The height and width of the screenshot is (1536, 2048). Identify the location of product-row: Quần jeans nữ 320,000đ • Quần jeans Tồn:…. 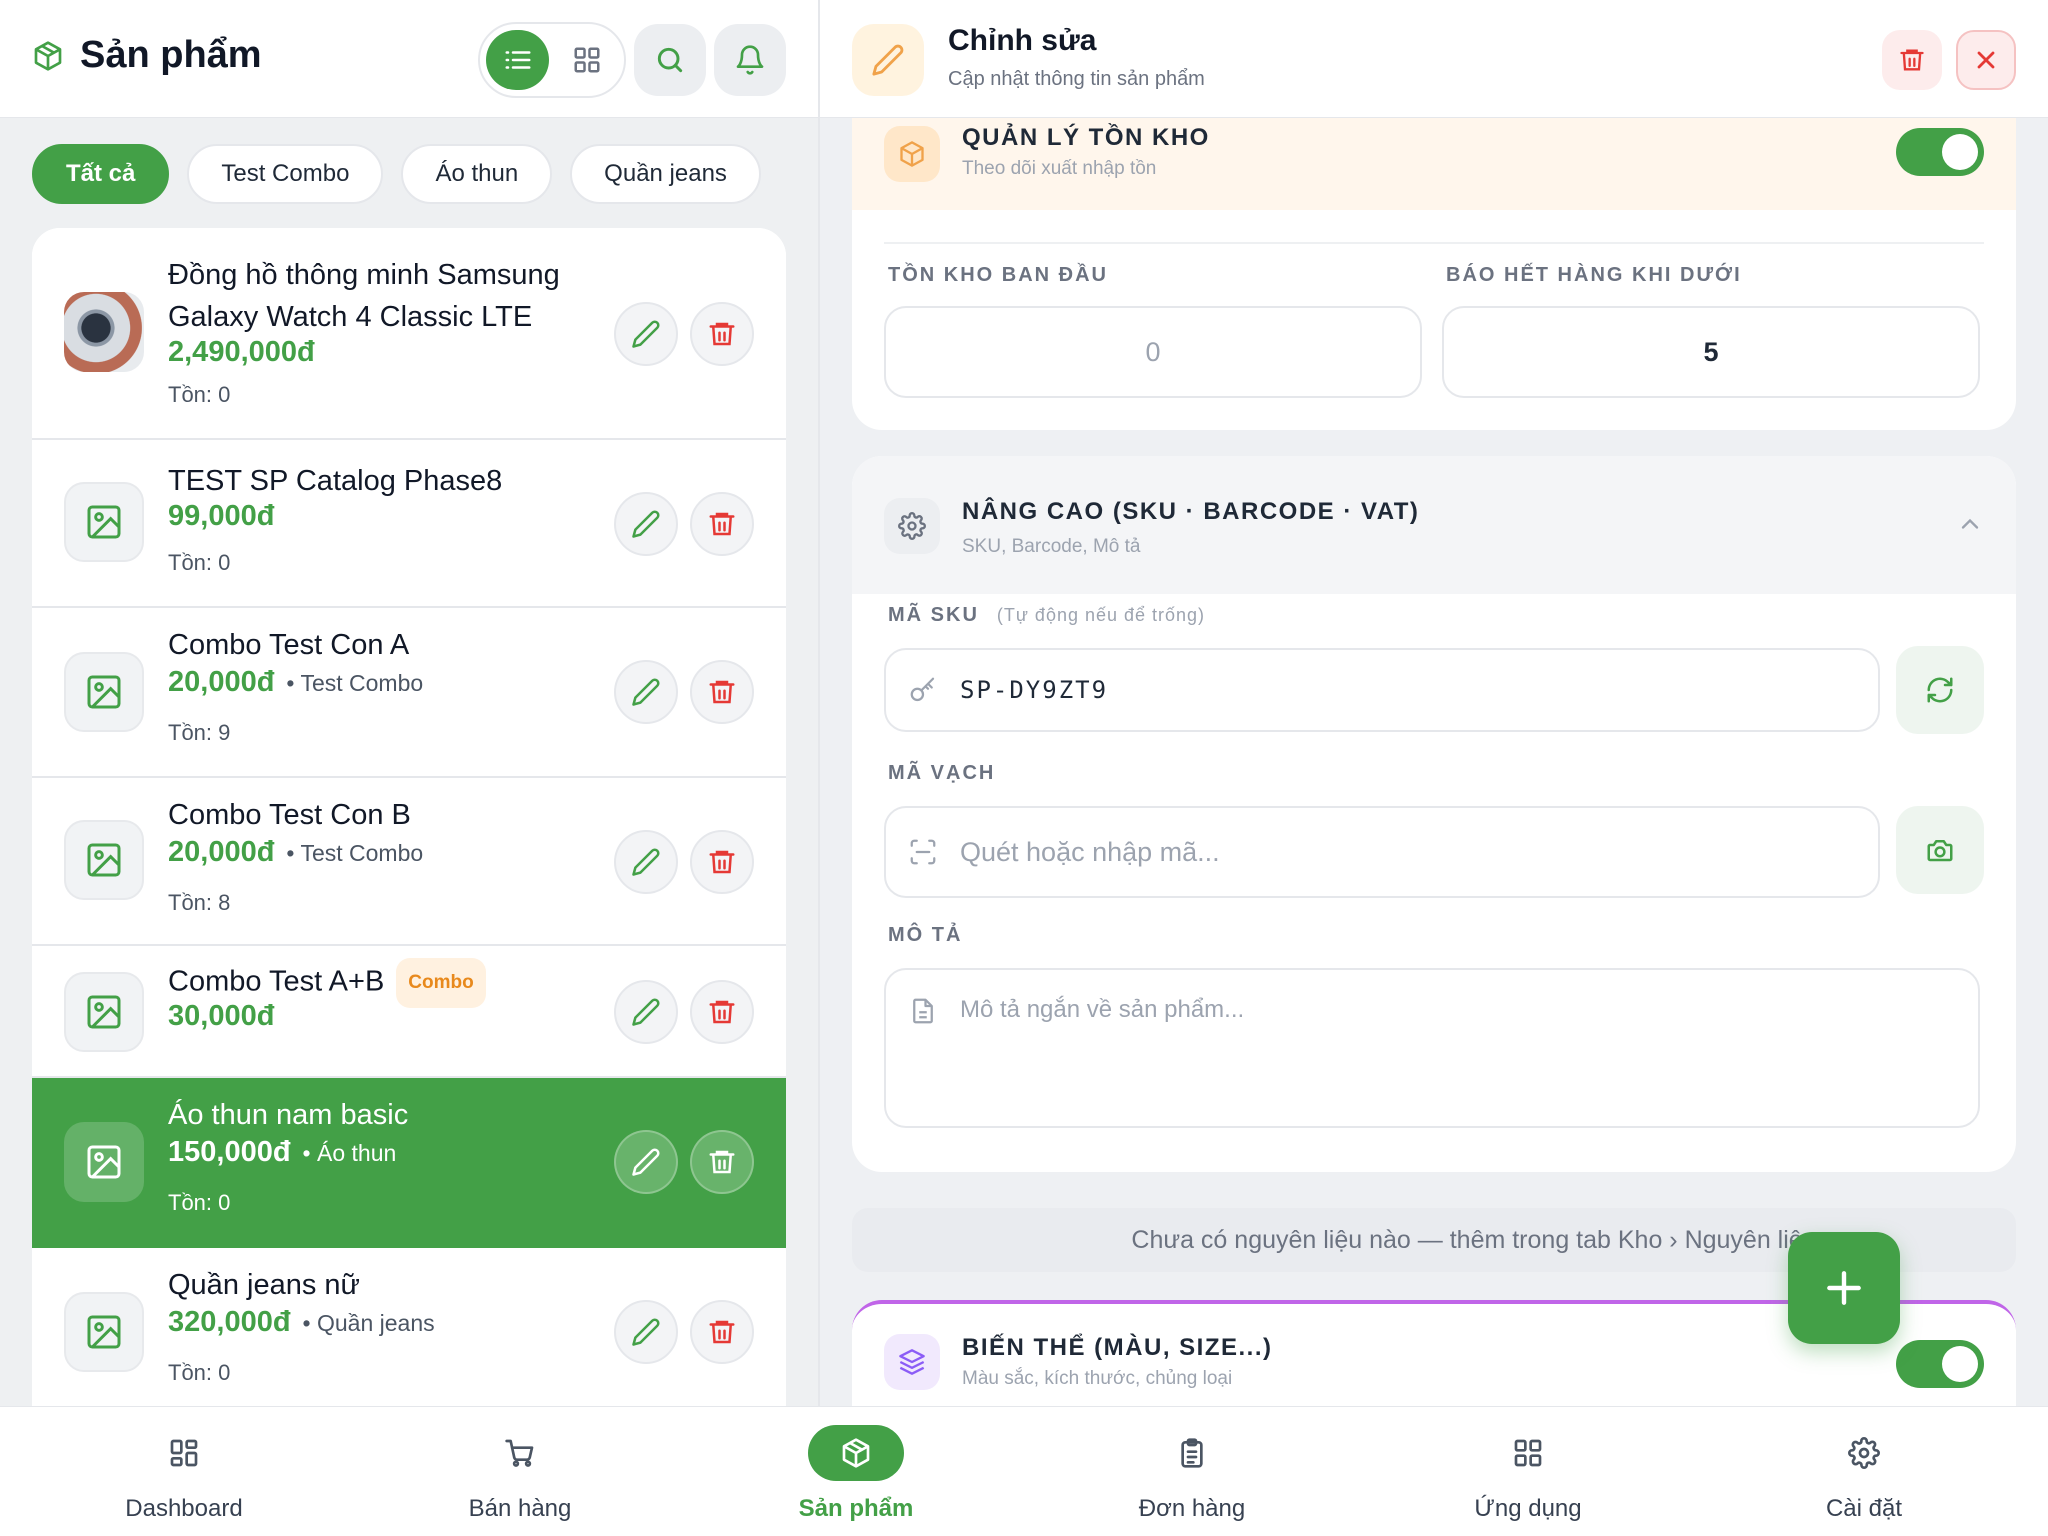
(409, 1327).